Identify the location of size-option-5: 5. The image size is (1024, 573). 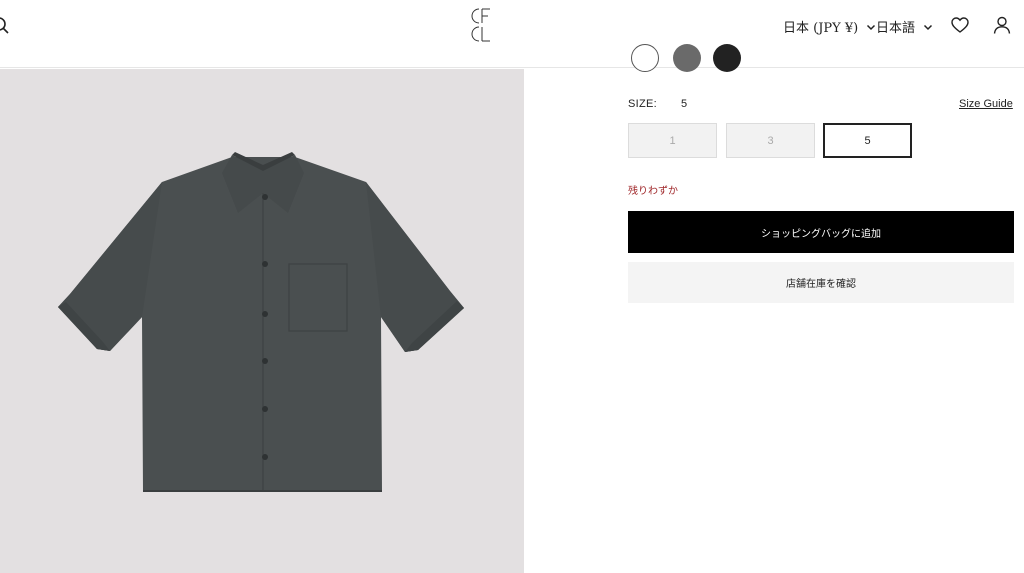
(867, 140).